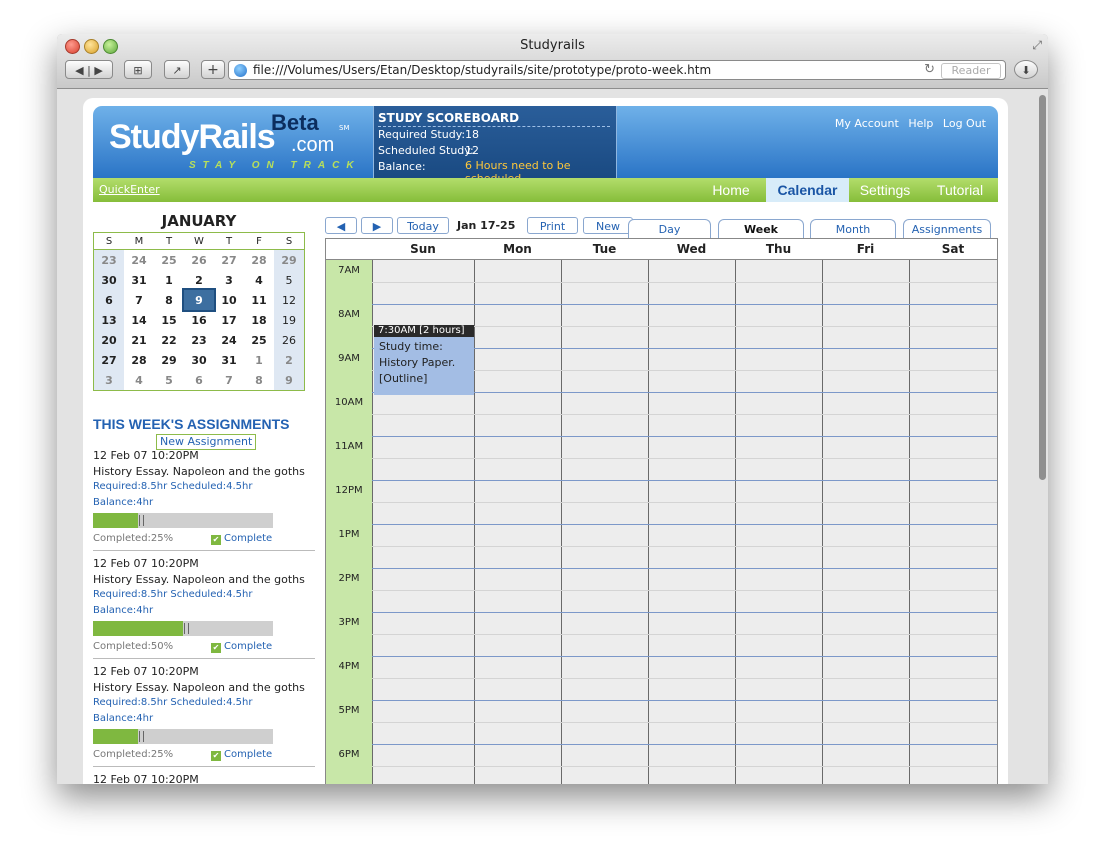 This screenshot has width=1105, height=863. What do you see at coordinates (233, 142) in the screenshot?
I see `studyrails-logo: StudyRails .com Beta SM STAY ON TRACK` at bounding box center [233, 142].